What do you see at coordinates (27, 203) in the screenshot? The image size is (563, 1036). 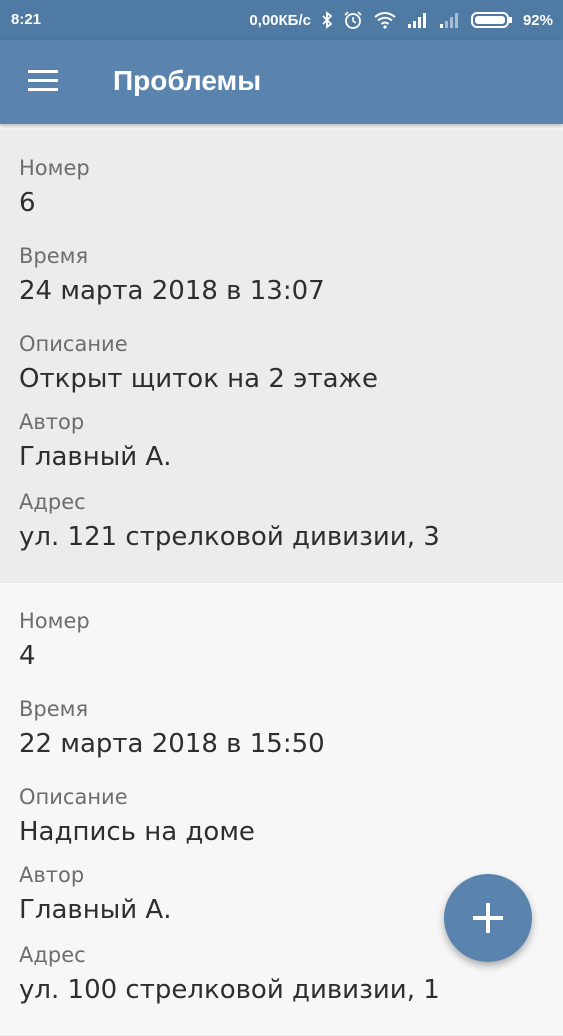 I see `number-value: 6` at bounding box center [27, 203].